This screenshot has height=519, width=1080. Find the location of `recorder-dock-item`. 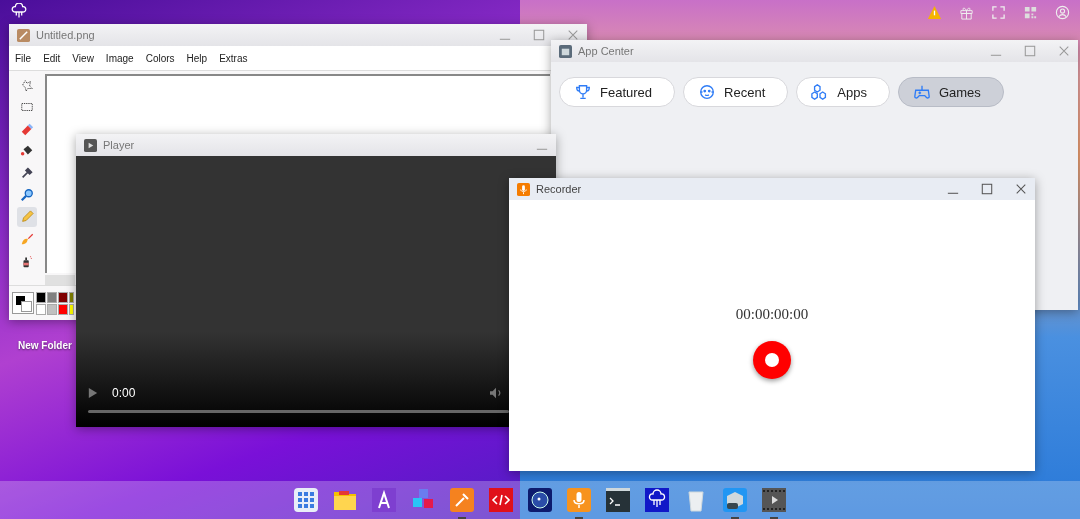

recorder-dock-item is located at coordinates (579, 503).